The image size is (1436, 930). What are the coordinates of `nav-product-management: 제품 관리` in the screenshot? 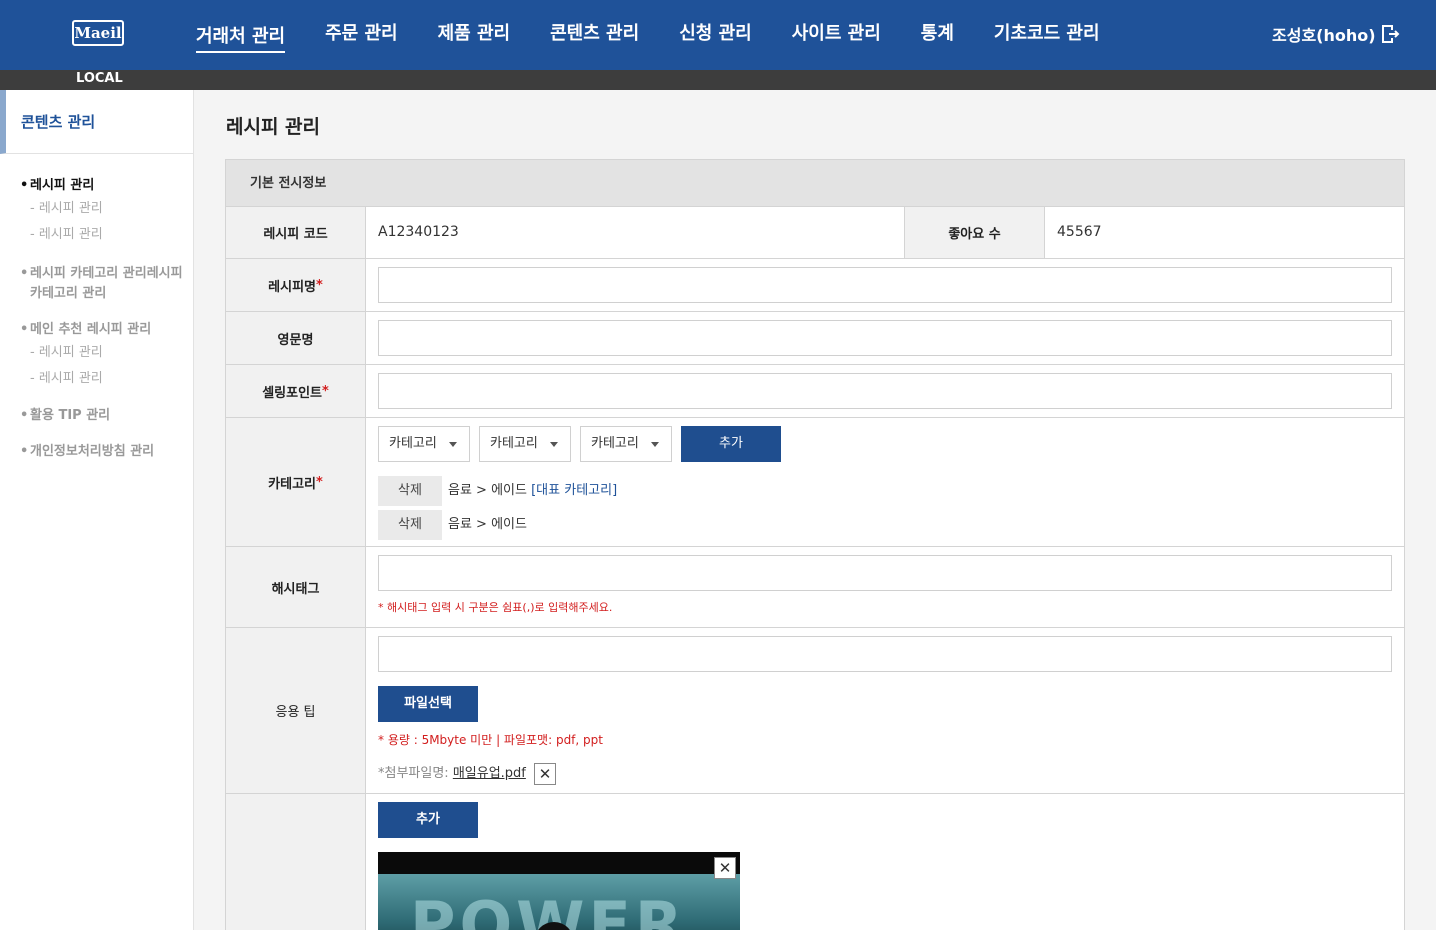 It's located at (474, 35).